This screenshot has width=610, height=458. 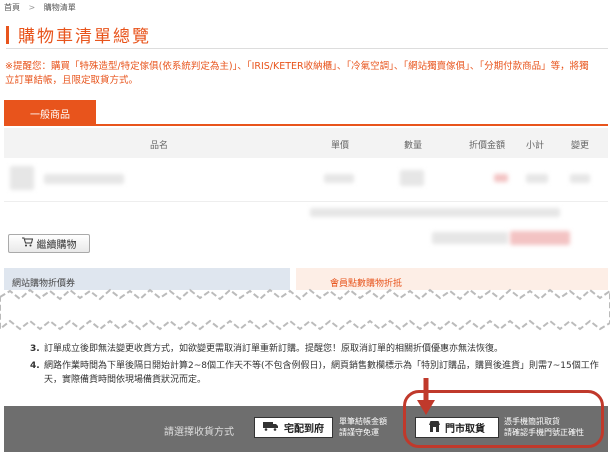 What do you see at coordinates (413, 146) in the screenshot?
I see `col-quantity: 數量` at bounding box center [413, 146].